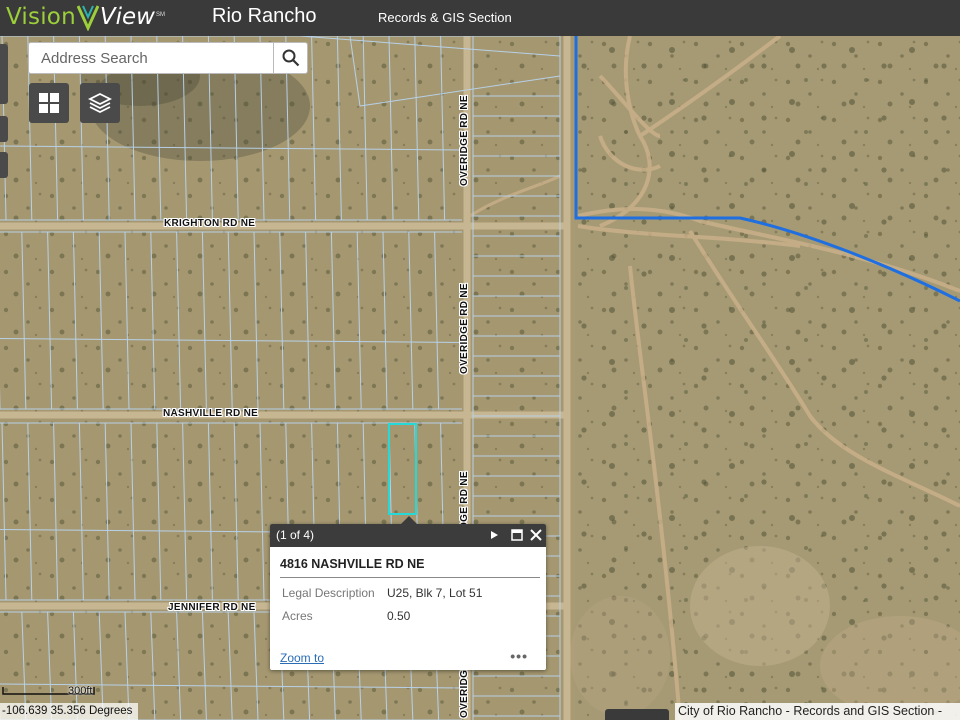 The height and width of the screenshot is (720, 960). Describe the element at coordinates (151, 58) in the screenshot. I see `address-search-input` at that location.